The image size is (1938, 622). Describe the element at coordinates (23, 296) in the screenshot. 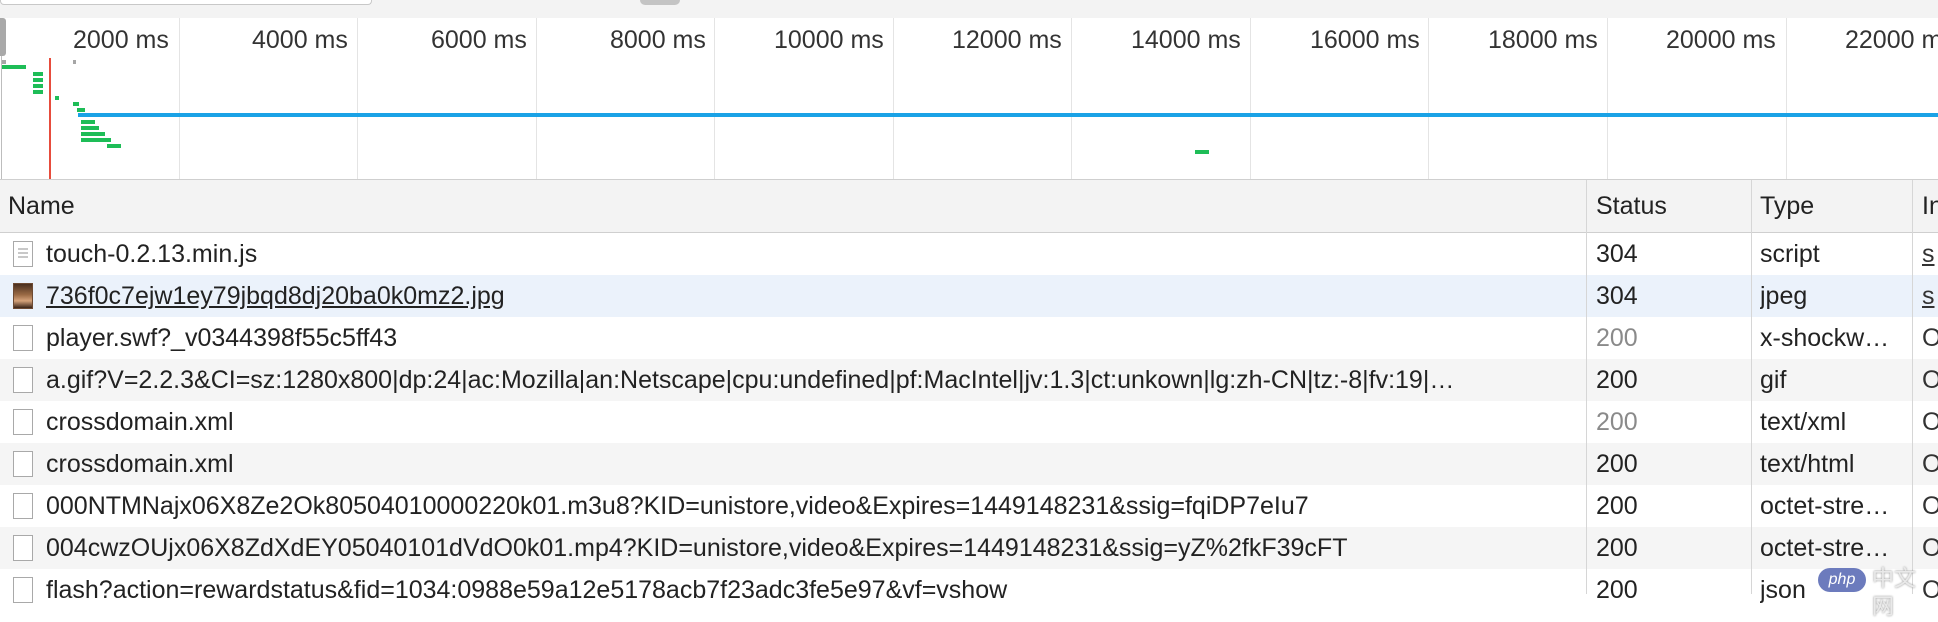

I see `image-thumbnail-icon` at that location.